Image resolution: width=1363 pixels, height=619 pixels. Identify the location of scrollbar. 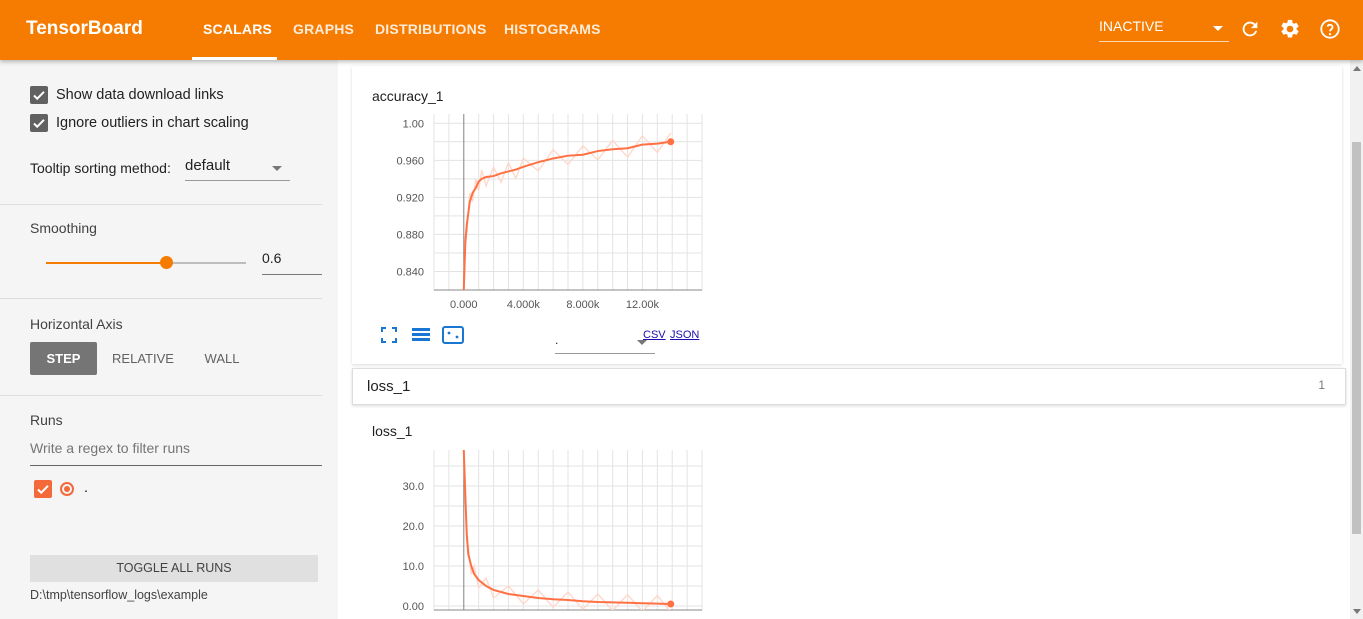
(1356, 339).